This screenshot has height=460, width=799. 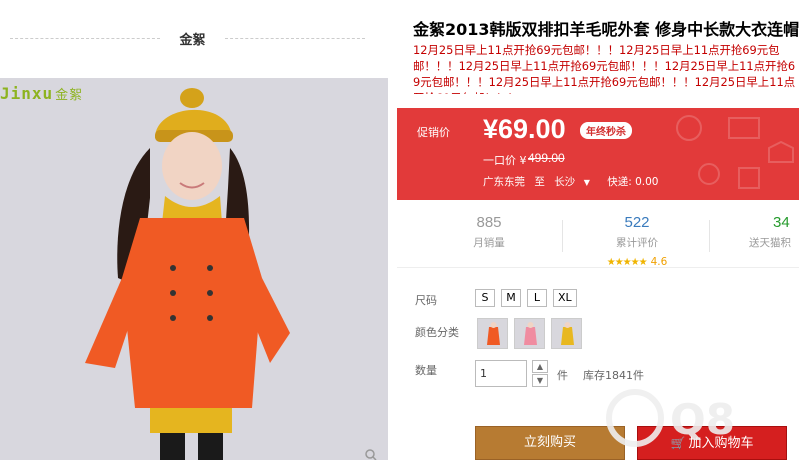 I want to click on stats-bar: 885 月销量 522 累计评价 ★★★★★ 4.6 34 送天猫积, so click(x=598, y=237).